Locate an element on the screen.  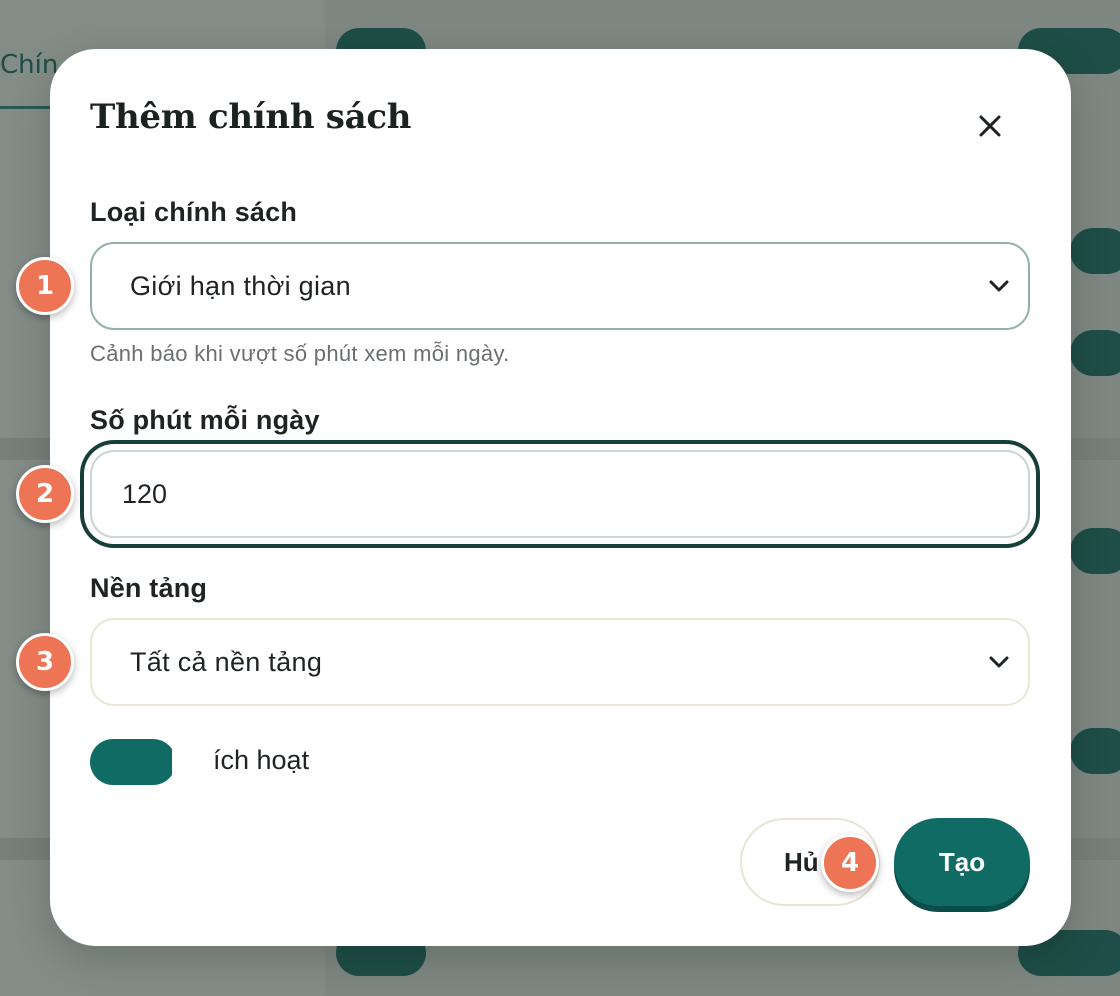
dialog-title: Thêm chính sách is located at coordinates (251, 117).